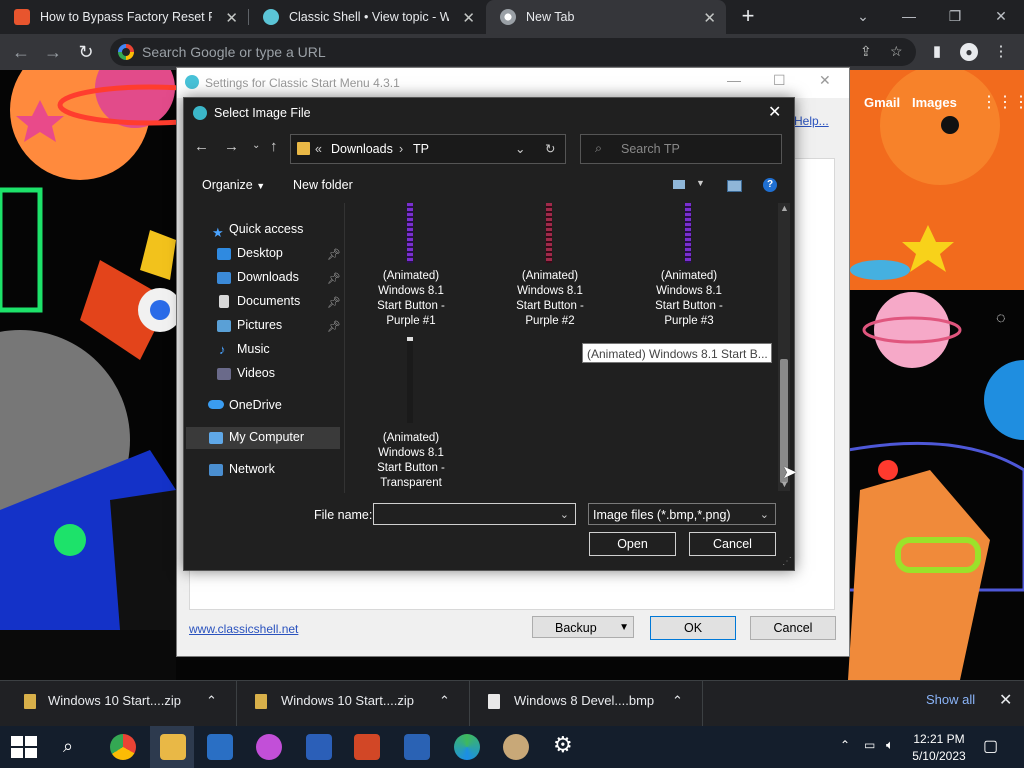 This screenshot has height=768, width=1024. What do you see at coordinates (969, 52) in the screenshot?
I see `profile-avatar-icon: ●` at bounding box center [969, 52].